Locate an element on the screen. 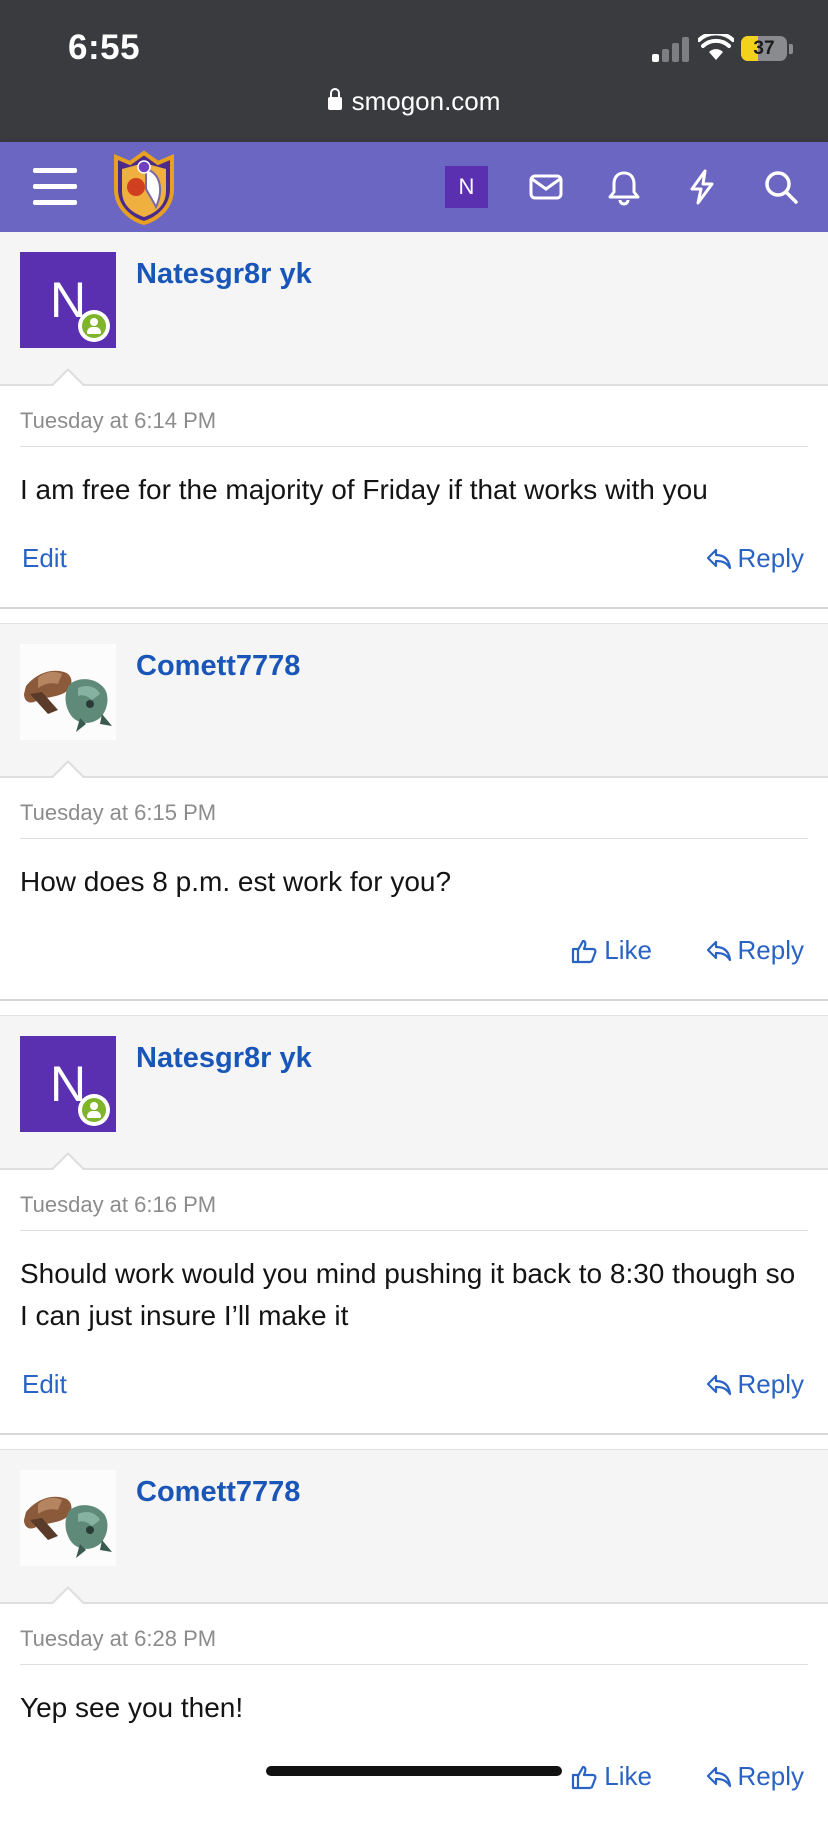  site-logo is located at coordinates (144, 187).